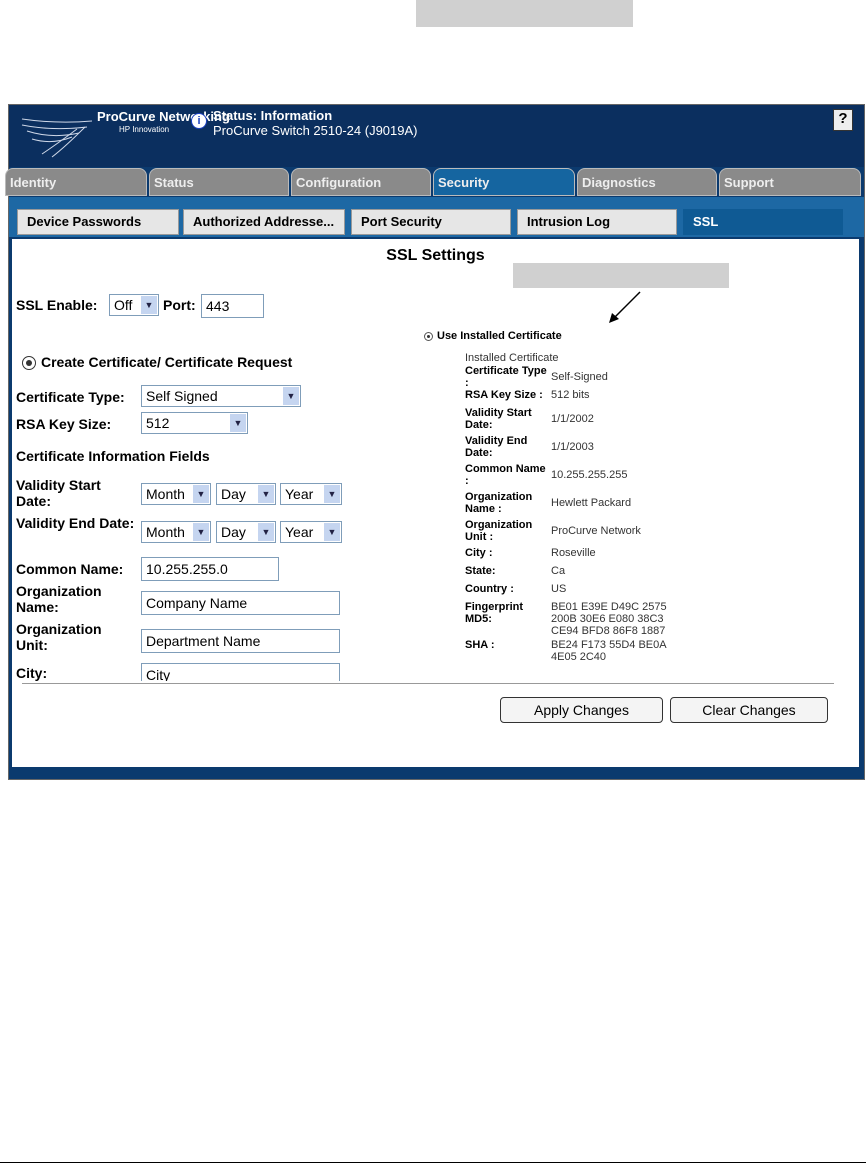 The height and width of the screenshot is (1164, 866). What do you see at coordinates (240, 603) in the screenshot?
I see `org-name-input: Company Name` at bounding box center [240, 603].